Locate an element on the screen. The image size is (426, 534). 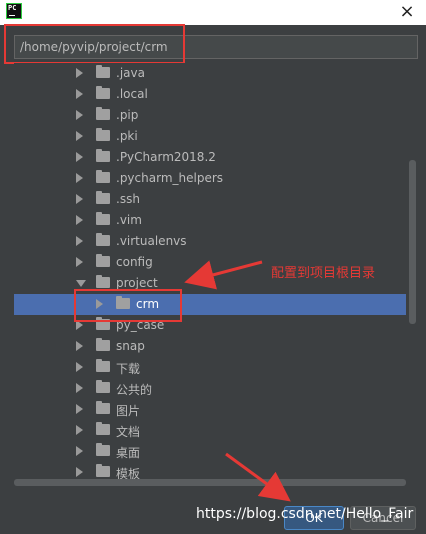
horizontal-scrollbar is located at coordinates (210, 482).